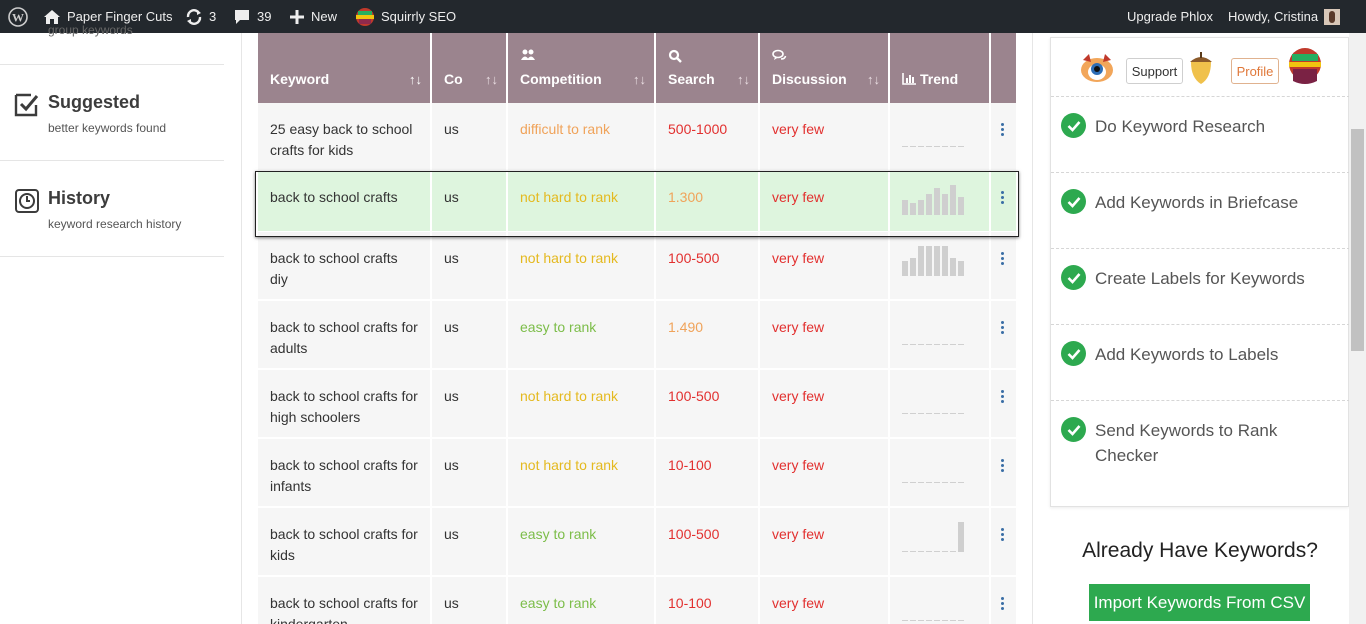 Image resolution: width=1366 pixels, height=624 pixels. What do you see at coordinates (1073, 353) in the screenshot?
I see `check-circle-icon` at bounding box center [1073, 353].